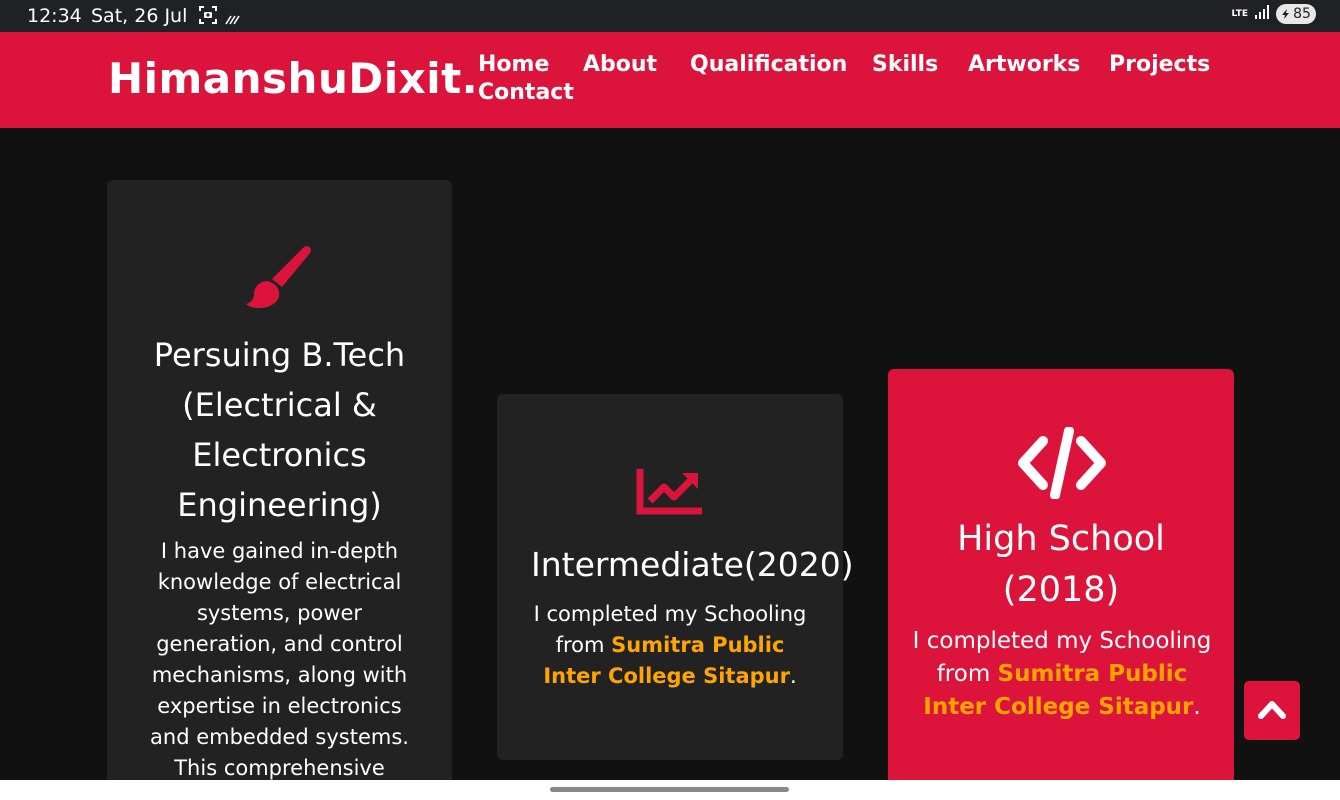 The height and width of the screenshot is (800, 1340). What do you see at coordinates (279, 706) in the screenshot?
I see `card-text-line: expertise in electronics` at bounding box center [279, 706].